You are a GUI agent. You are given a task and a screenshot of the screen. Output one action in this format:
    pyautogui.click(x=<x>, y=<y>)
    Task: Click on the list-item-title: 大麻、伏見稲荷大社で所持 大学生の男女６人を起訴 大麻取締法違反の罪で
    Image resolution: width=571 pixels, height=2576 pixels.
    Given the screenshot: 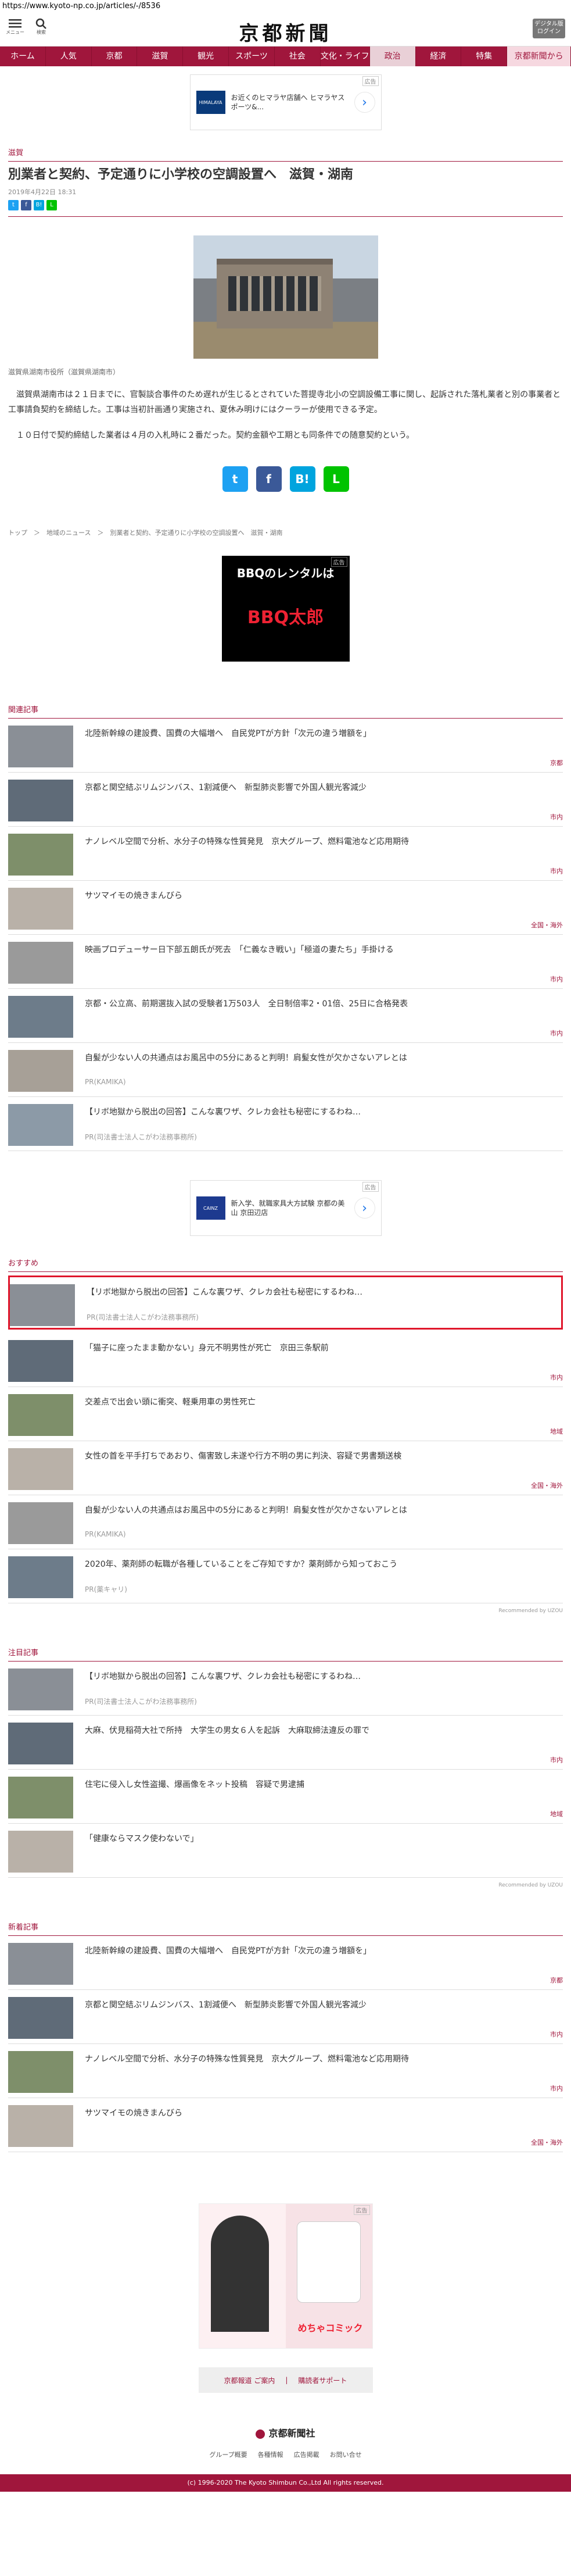 What is the action you would take?
    pyautogui.click(x=324, y=1731)
    